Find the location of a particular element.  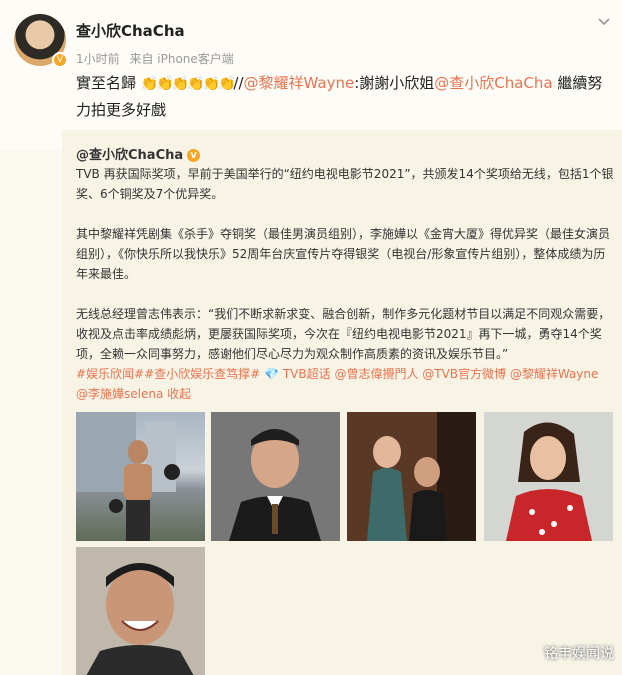

photo-drama-couple is located at coordinates (411, 476).